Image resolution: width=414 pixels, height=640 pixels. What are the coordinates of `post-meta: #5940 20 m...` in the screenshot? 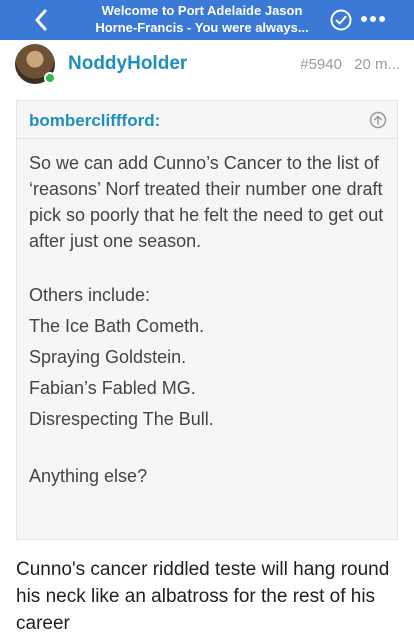 It's located at (350, 64).